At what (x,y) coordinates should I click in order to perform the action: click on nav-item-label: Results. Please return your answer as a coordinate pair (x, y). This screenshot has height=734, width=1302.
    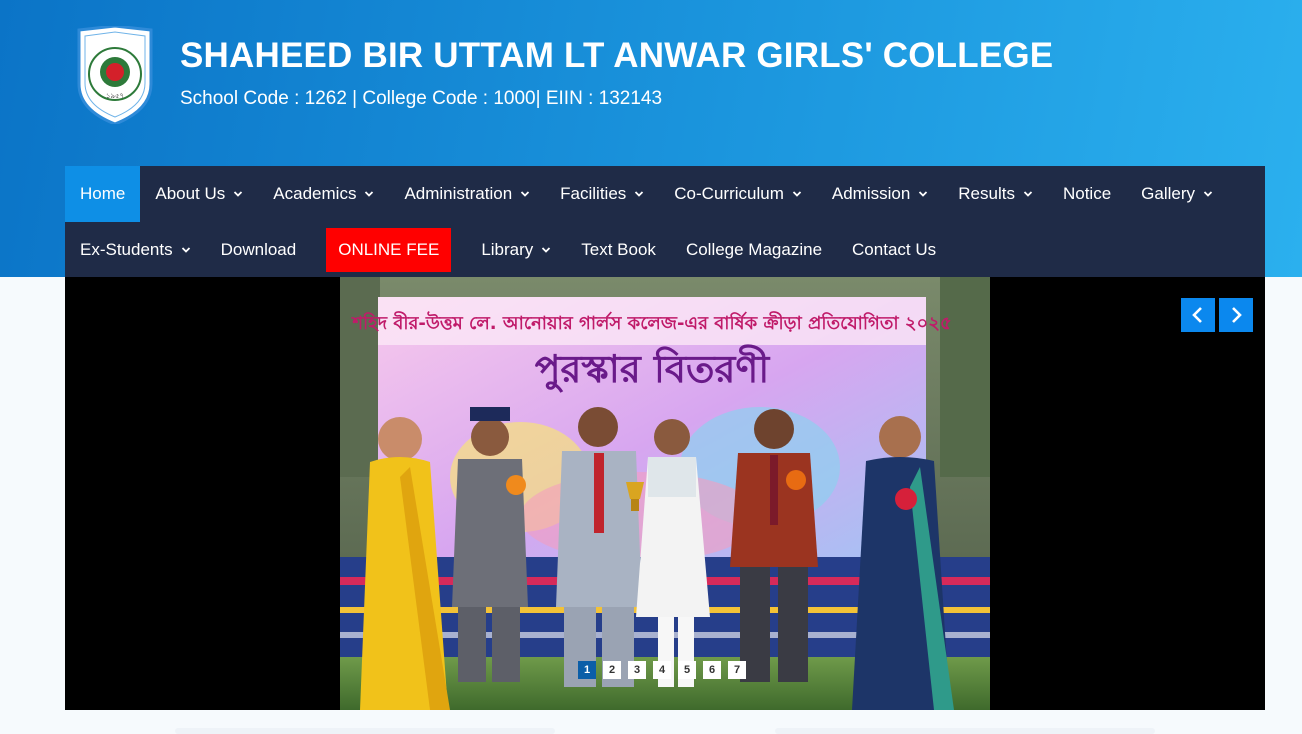
    Looking at the image, I should click on (986, 193).